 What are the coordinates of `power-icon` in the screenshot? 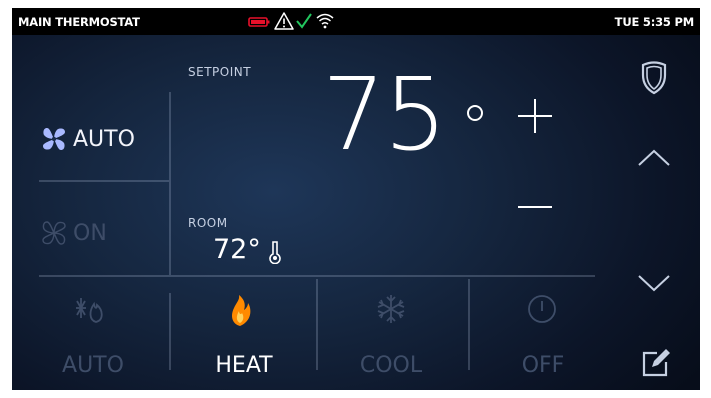 It's located at (542, 309).